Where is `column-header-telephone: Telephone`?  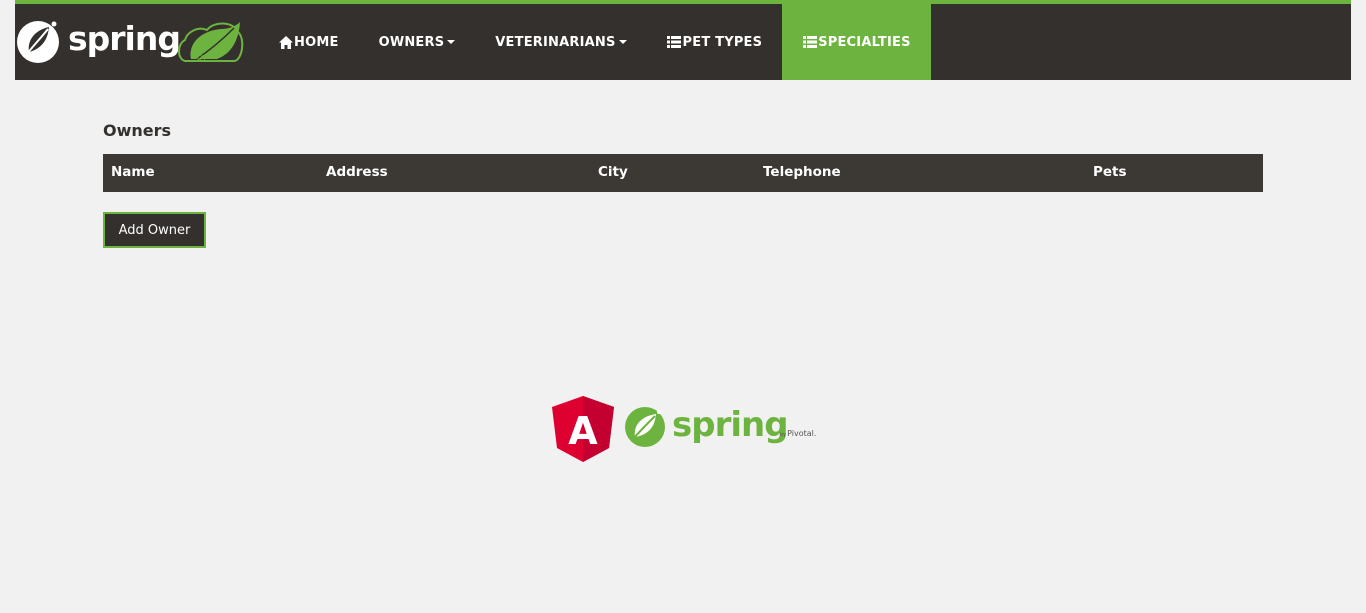
column-header-telephone: Telephone is located at coordinates (802, 172).